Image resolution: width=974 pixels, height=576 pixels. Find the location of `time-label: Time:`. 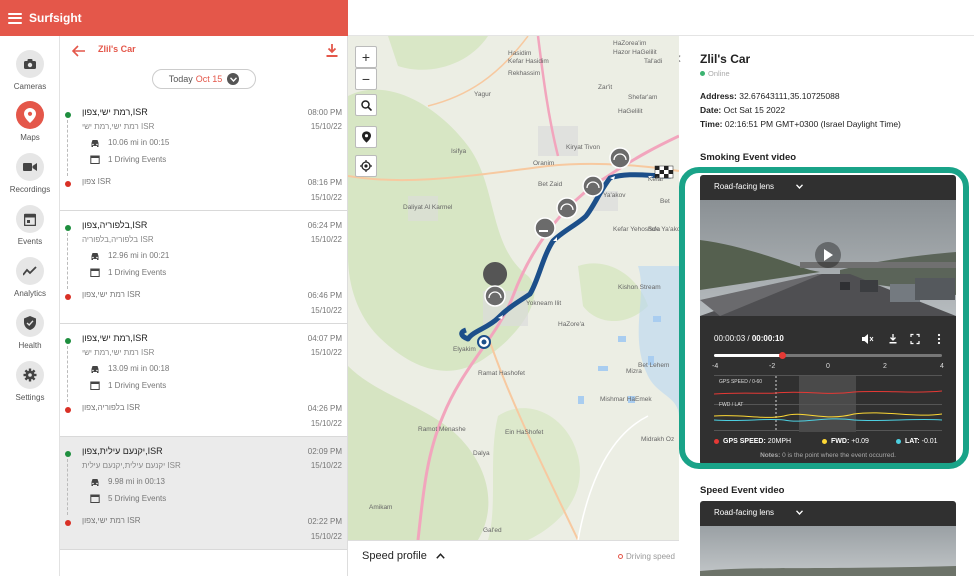

time-label: Time: is located at coordinates (711, 124).